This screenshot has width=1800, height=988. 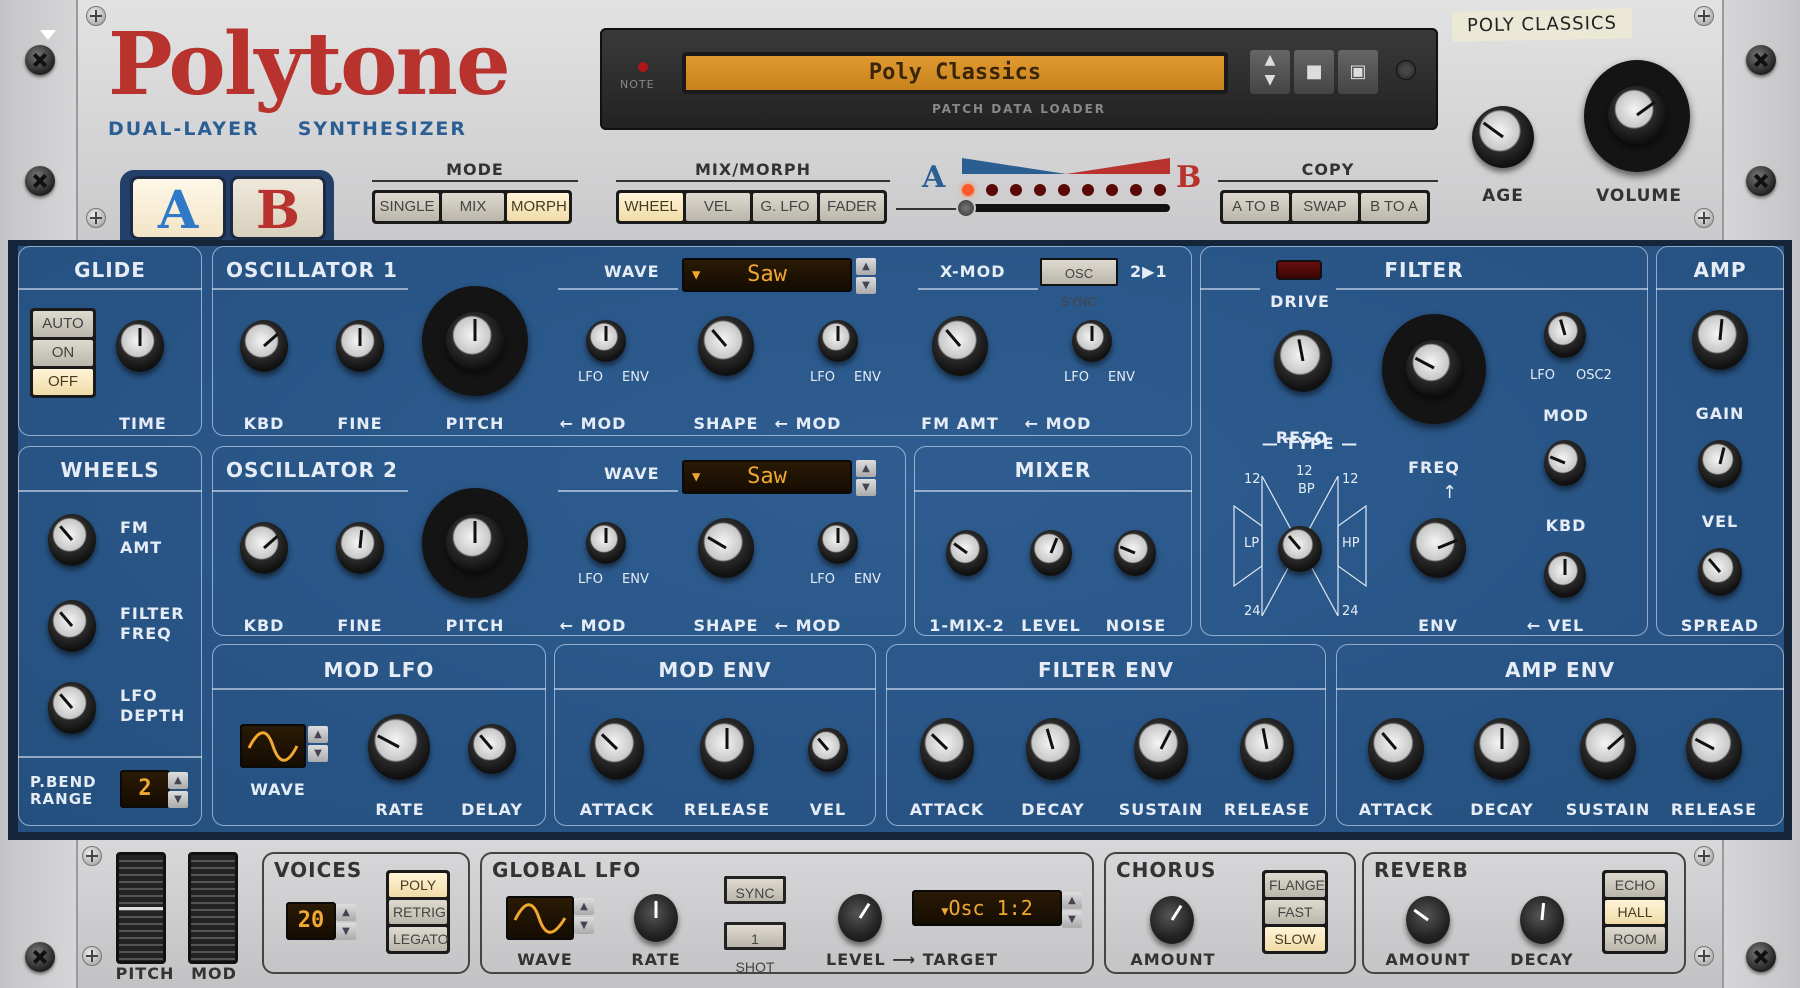 I want to click on volume-knob, so click(x=1637, y=115).